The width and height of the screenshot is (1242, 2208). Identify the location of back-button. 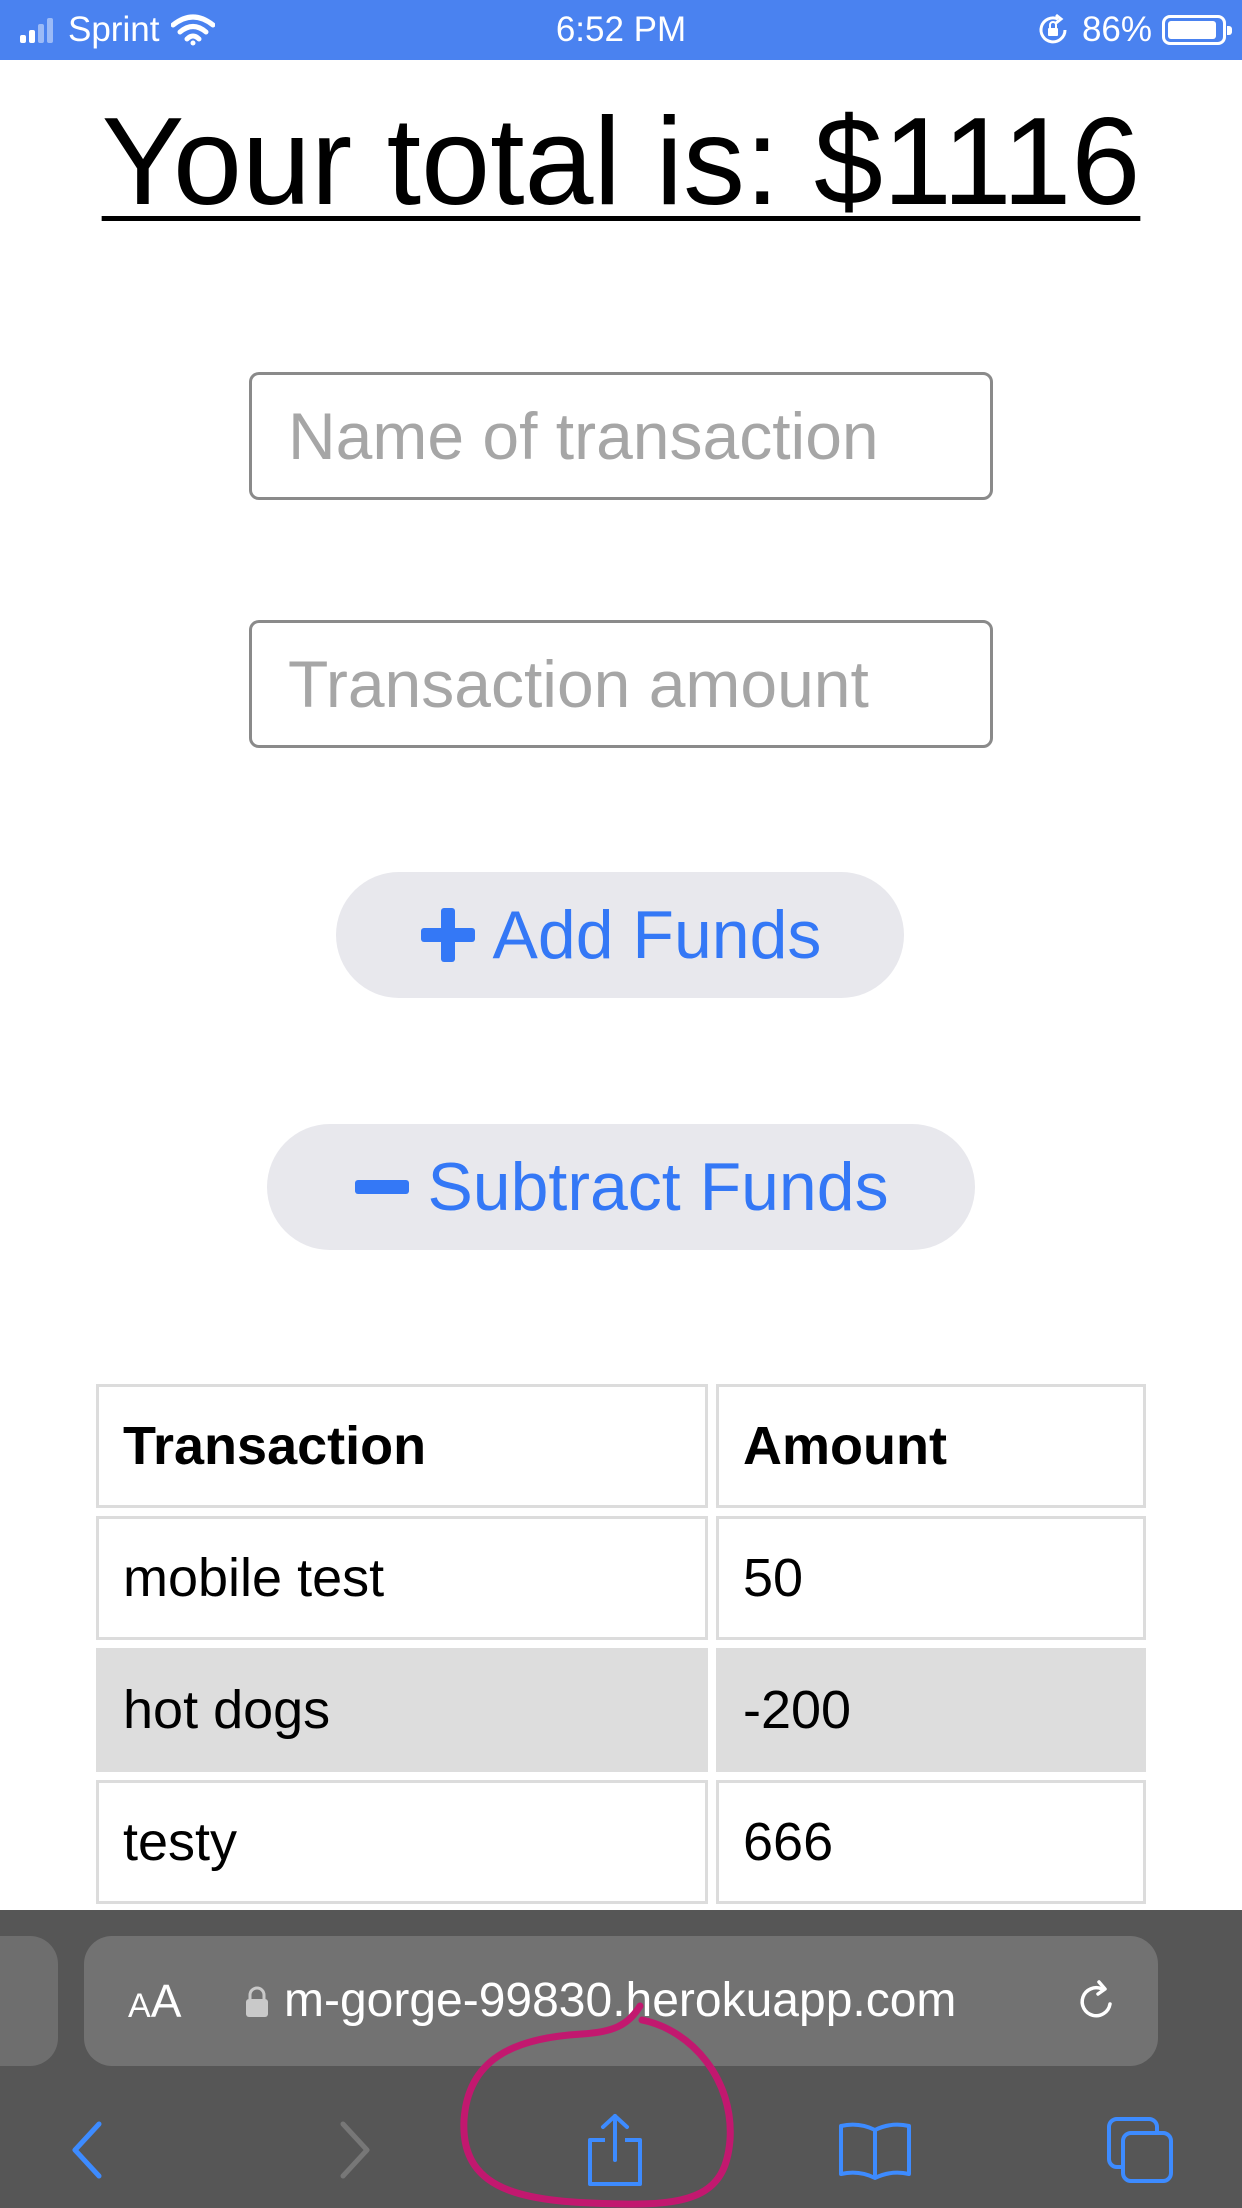
(87, 2150).